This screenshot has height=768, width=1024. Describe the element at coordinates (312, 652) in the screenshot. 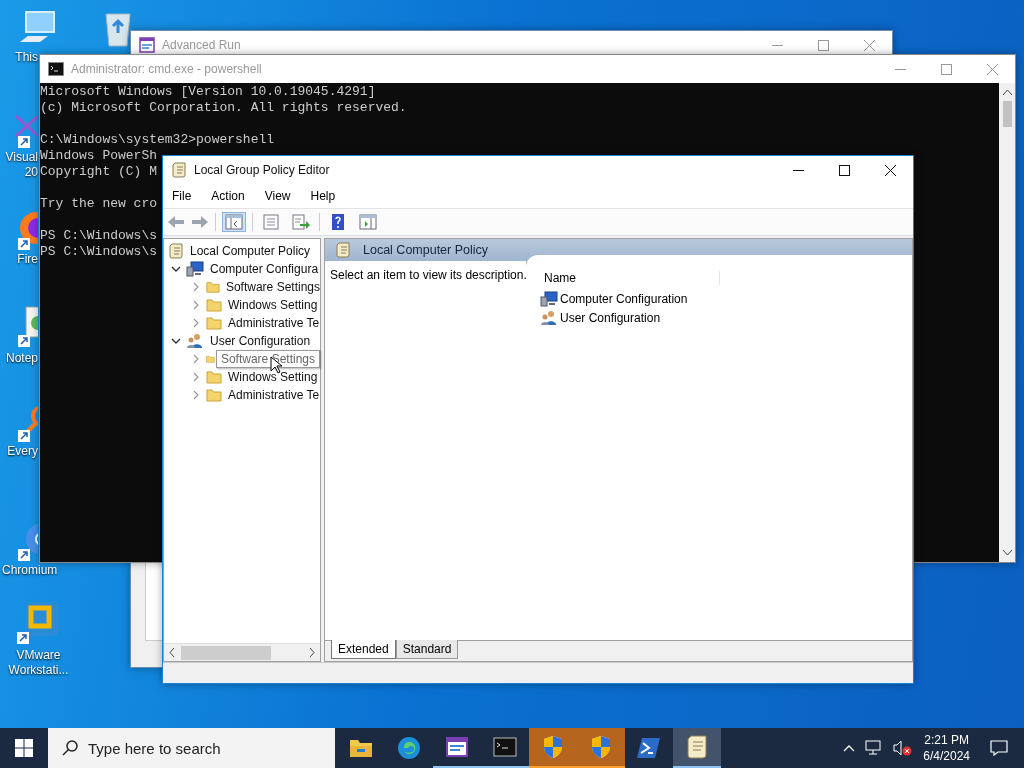

I see `scroll-right-icon` at that location.